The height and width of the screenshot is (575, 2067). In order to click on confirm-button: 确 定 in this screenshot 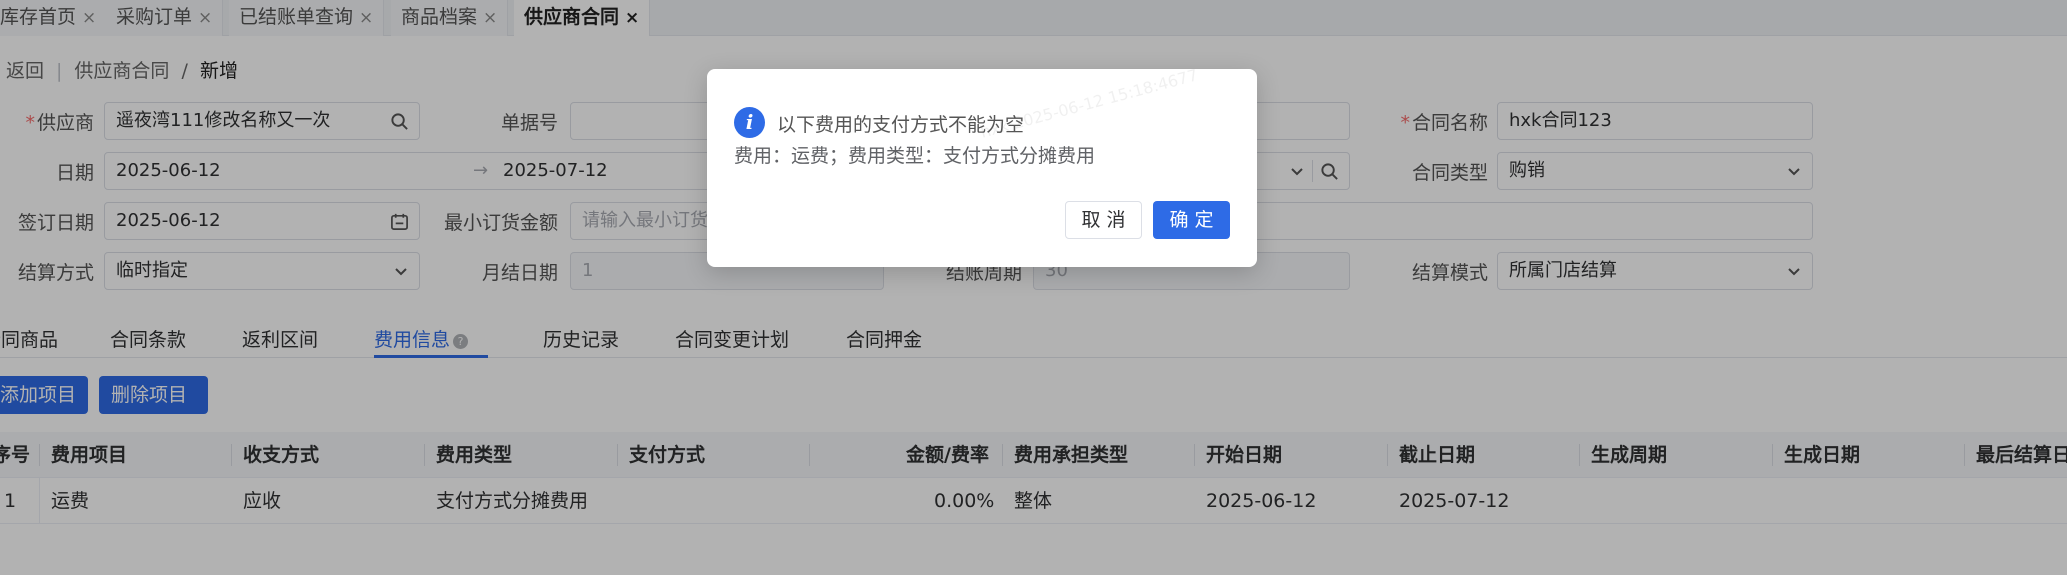, I will do `click(1191, 220)`.